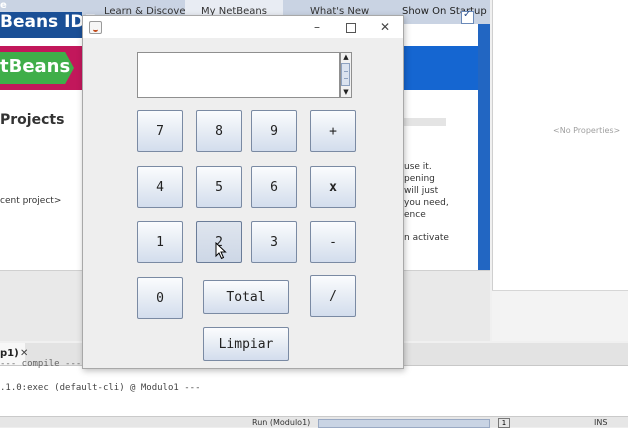 This screenshot has height=428, width=628. Describe the element at coordinates (560, 315) in the screenshot. I see `properties-footer` at that location.